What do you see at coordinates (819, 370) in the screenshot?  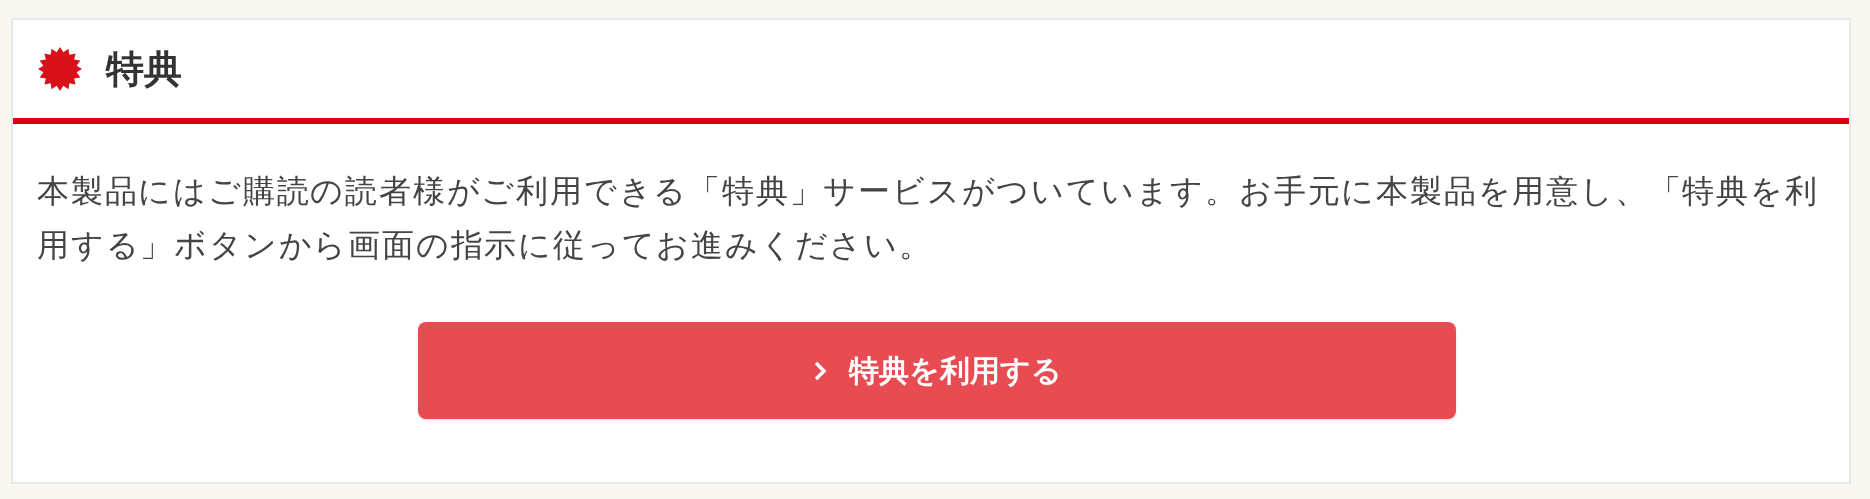 I see `chevron-right-icon` at bounding box center [819, 370].